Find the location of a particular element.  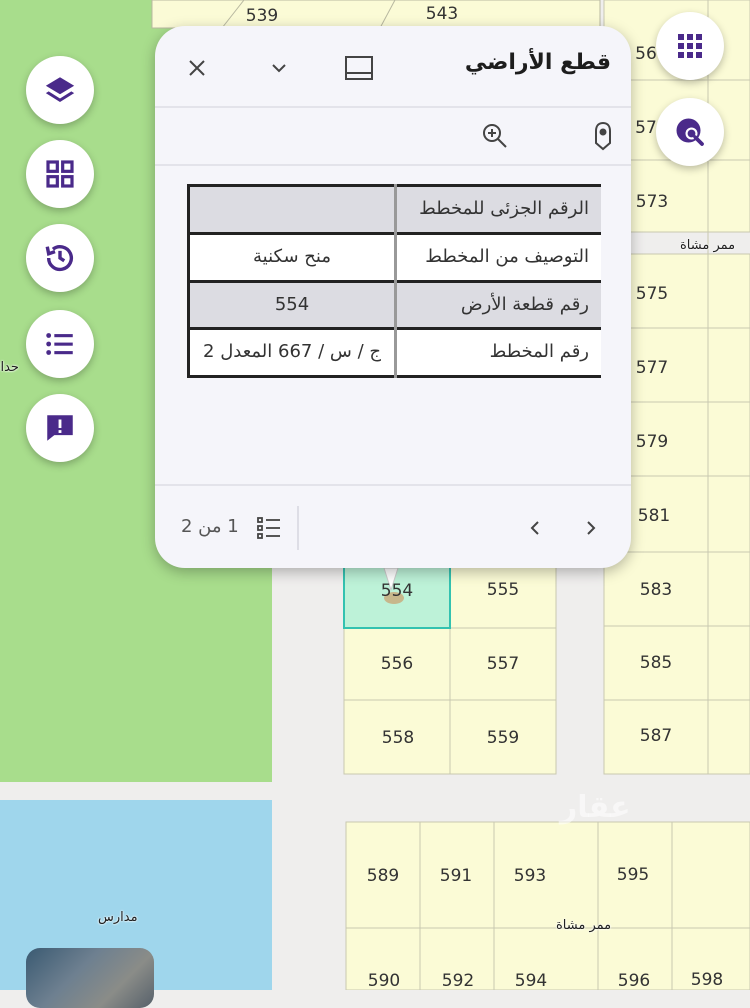

footer-separator is located at coordinates (298, 528).